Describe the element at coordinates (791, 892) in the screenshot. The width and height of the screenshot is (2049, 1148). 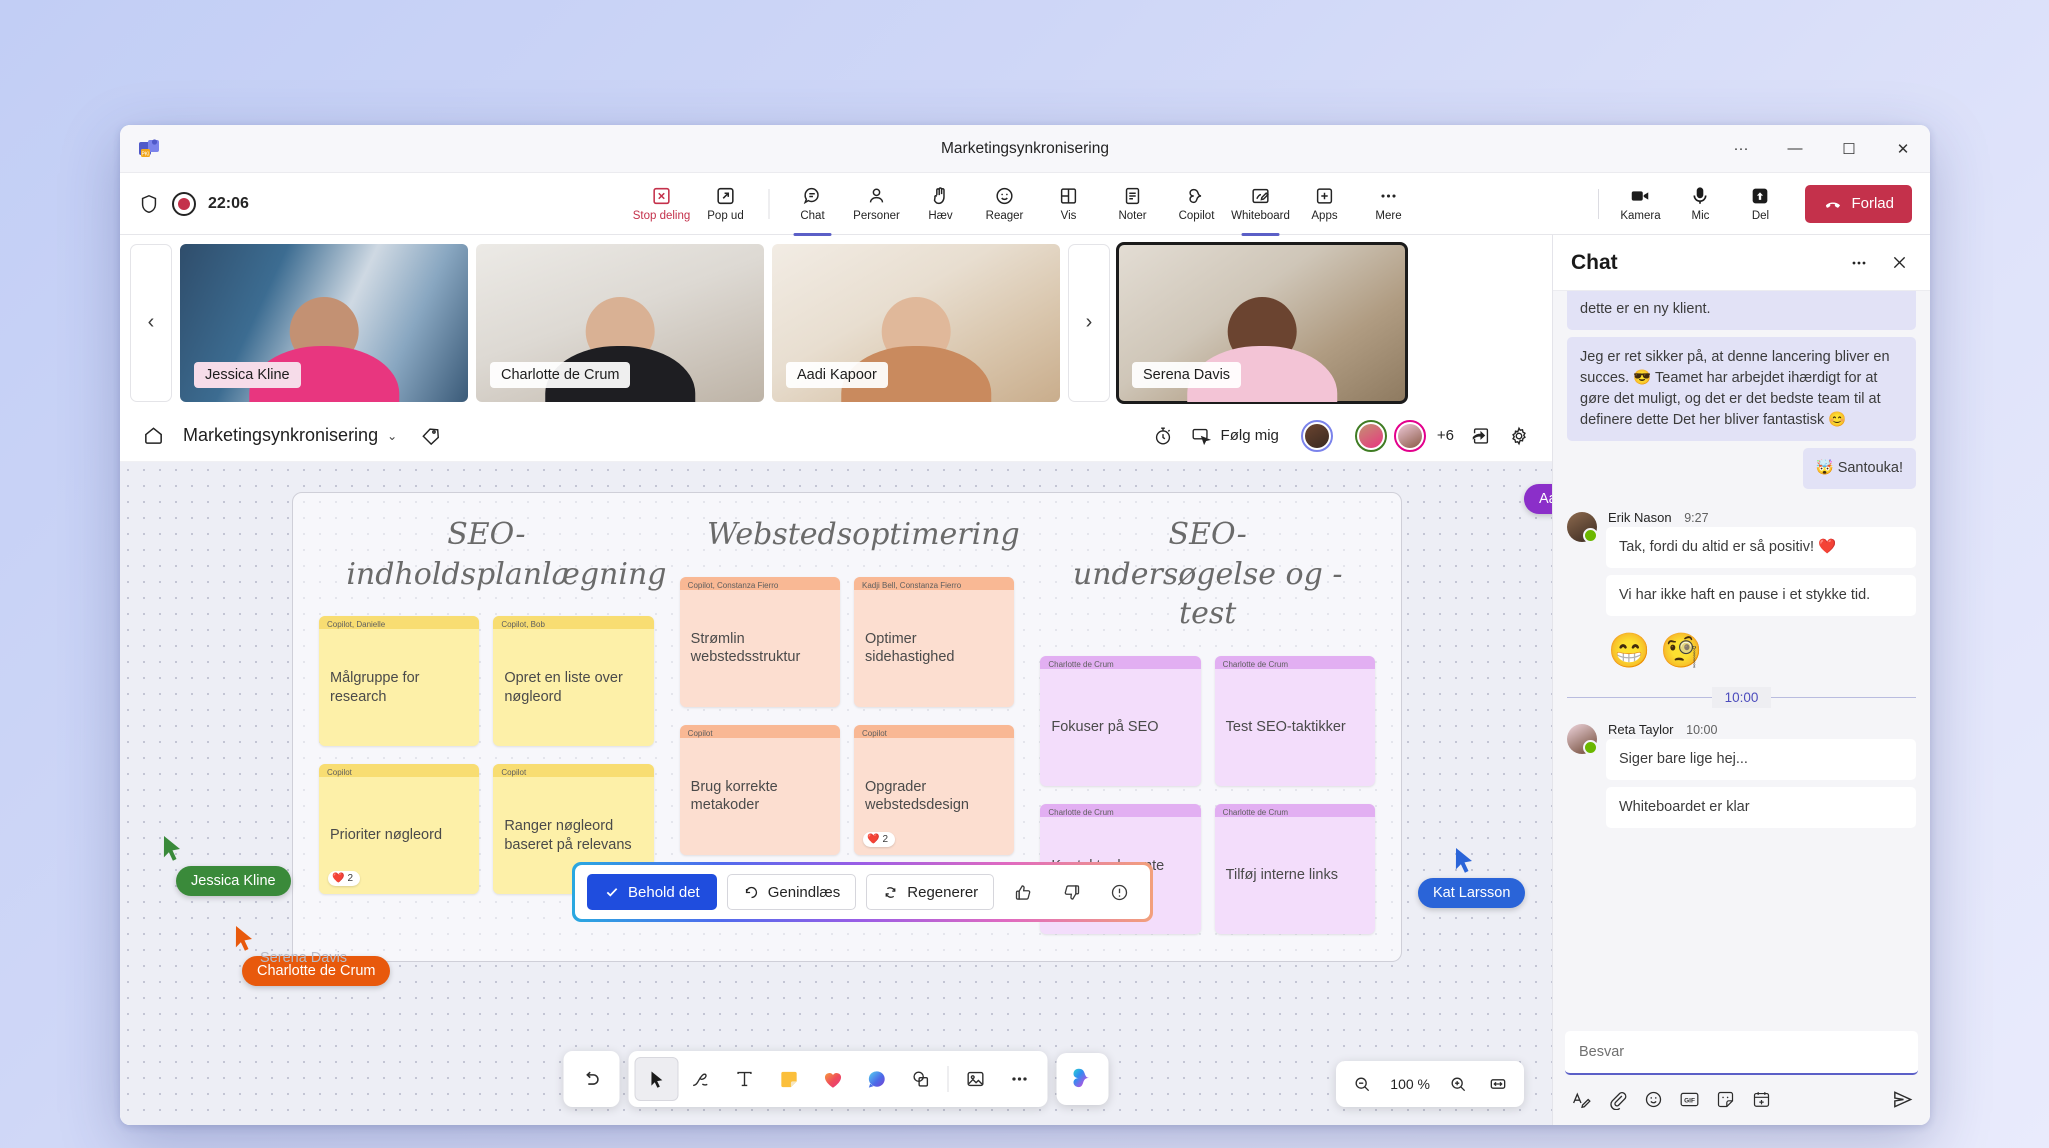
I see `reload-button: Genindlæs` at that location.